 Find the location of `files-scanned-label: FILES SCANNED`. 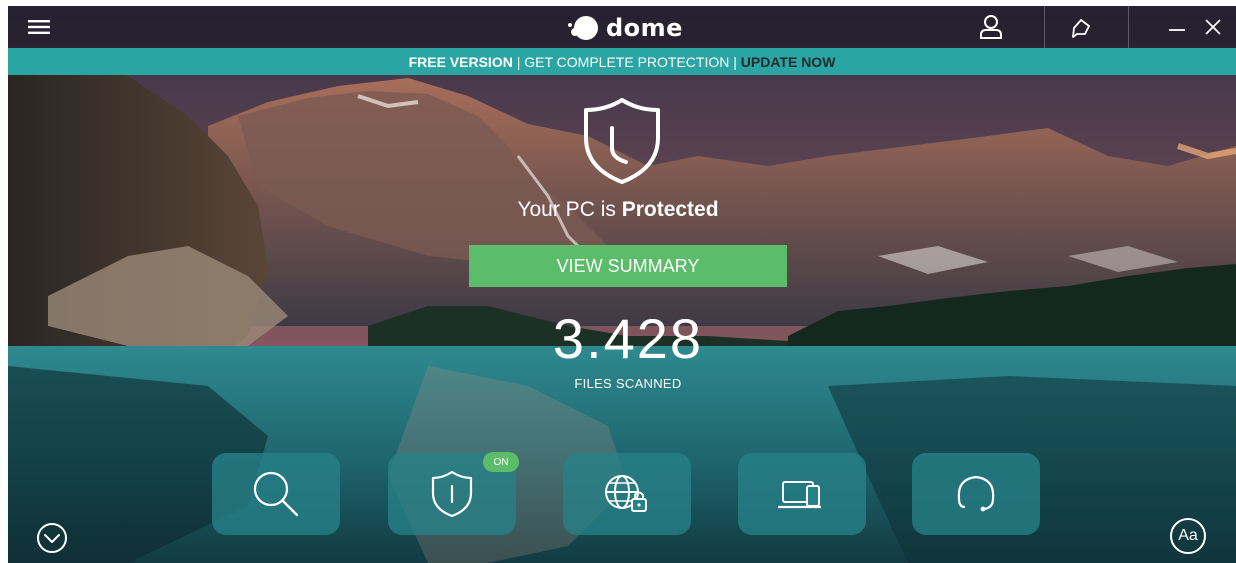

files-scanned-label: FILES SCANNED is located at coordinates (628, 383).